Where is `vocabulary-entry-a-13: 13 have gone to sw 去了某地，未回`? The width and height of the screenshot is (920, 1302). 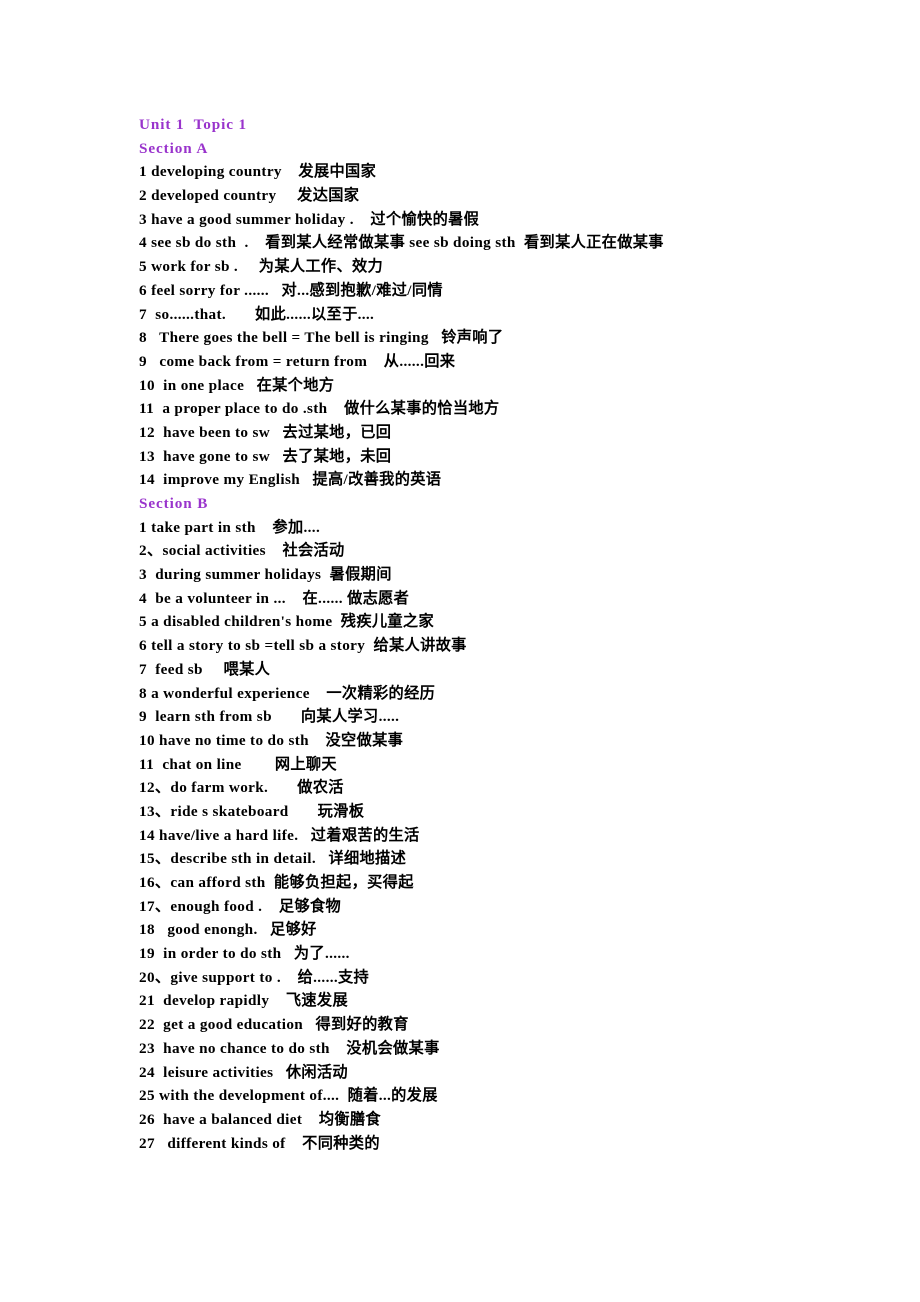 vocabulary-entry-a-13: 13 have gone to sw 去了某地，未回 is located at coordinates (265, 456).